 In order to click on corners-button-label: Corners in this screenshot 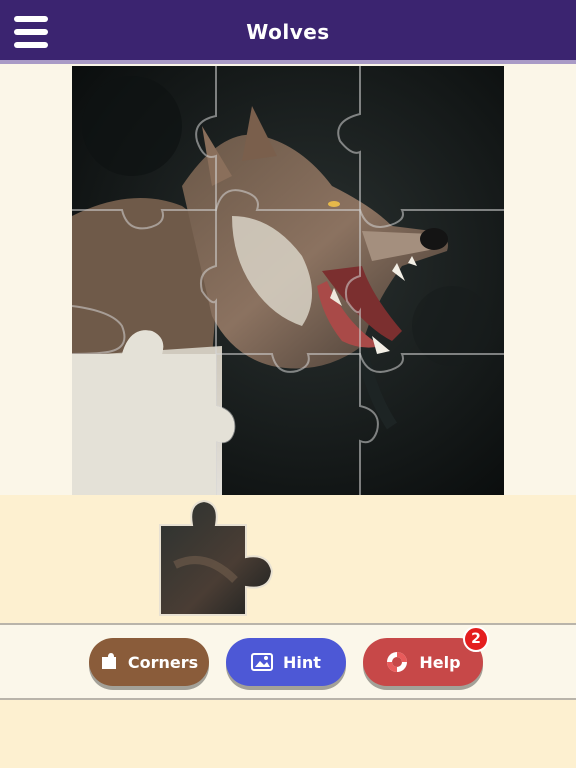, I will do `click(163, 662)`.